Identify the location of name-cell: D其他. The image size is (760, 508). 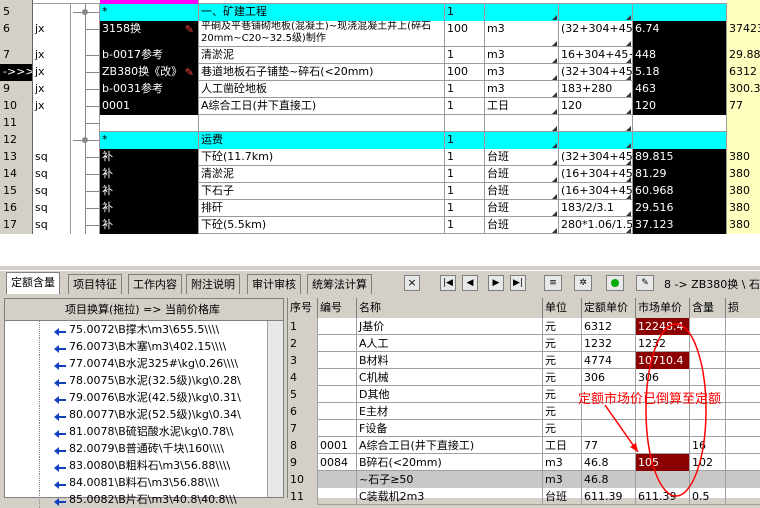
(450, 394).